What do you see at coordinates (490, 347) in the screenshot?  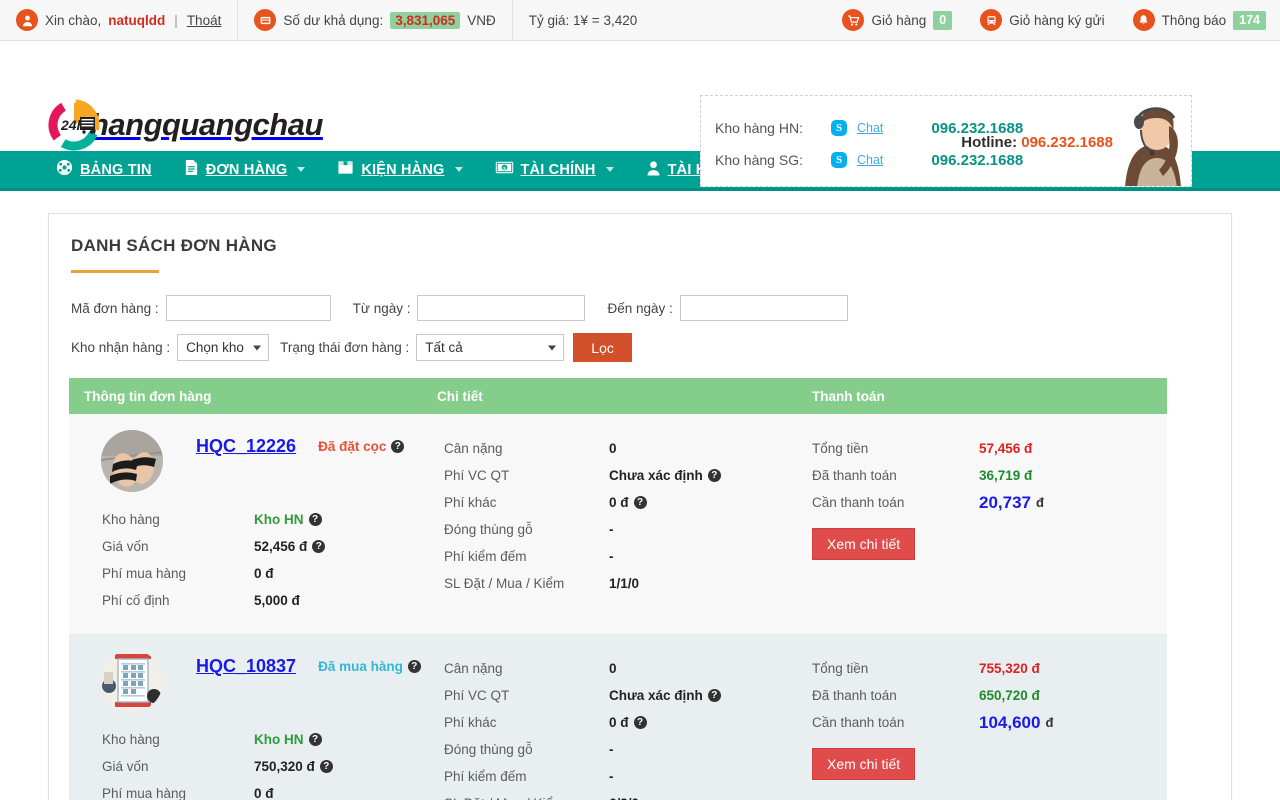 I see `status-select: Tất cả` at bounding box center [490, 347].